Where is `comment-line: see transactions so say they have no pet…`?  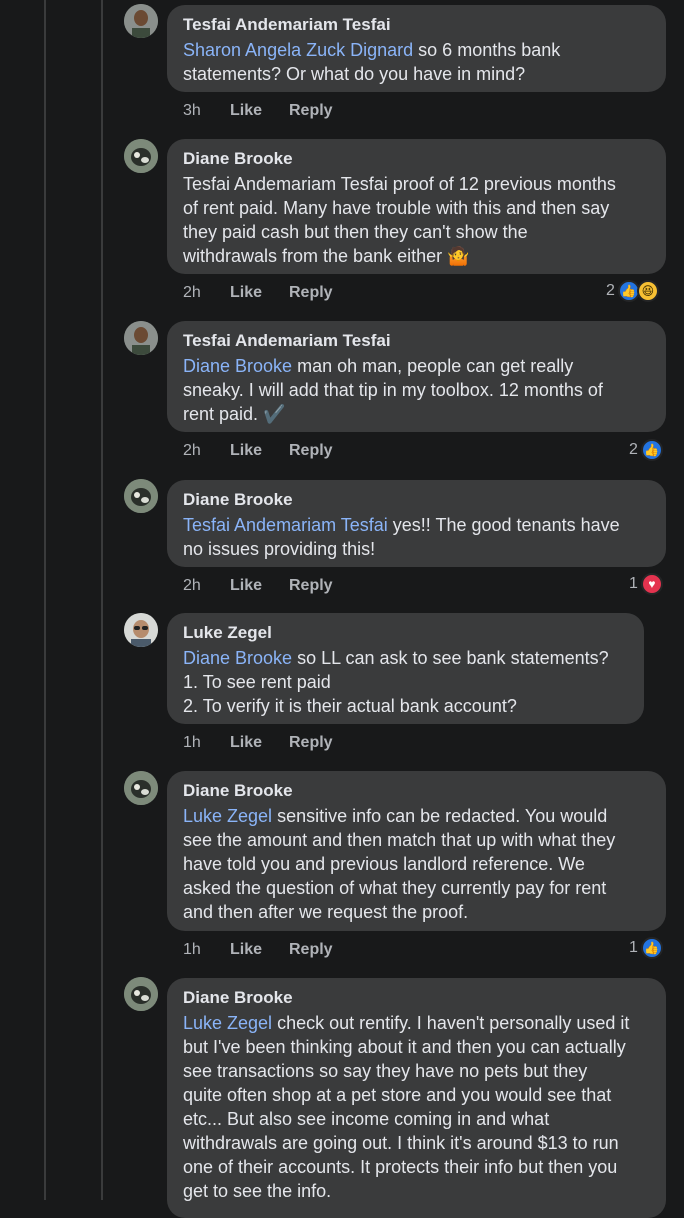
comment-line: see transactions so say they have no pet… is located at coordinates (385, 1071).